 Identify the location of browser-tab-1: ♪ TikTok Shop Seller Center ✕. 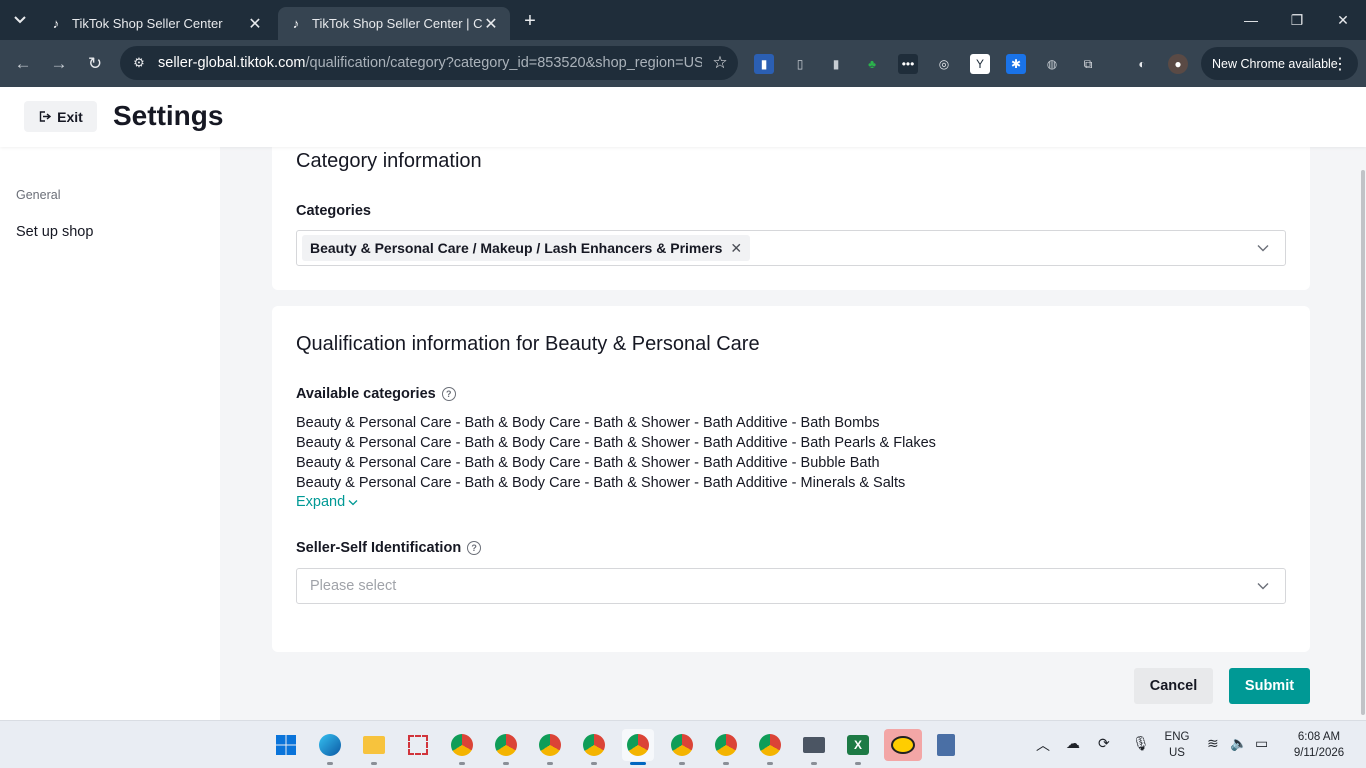
(156, 23).